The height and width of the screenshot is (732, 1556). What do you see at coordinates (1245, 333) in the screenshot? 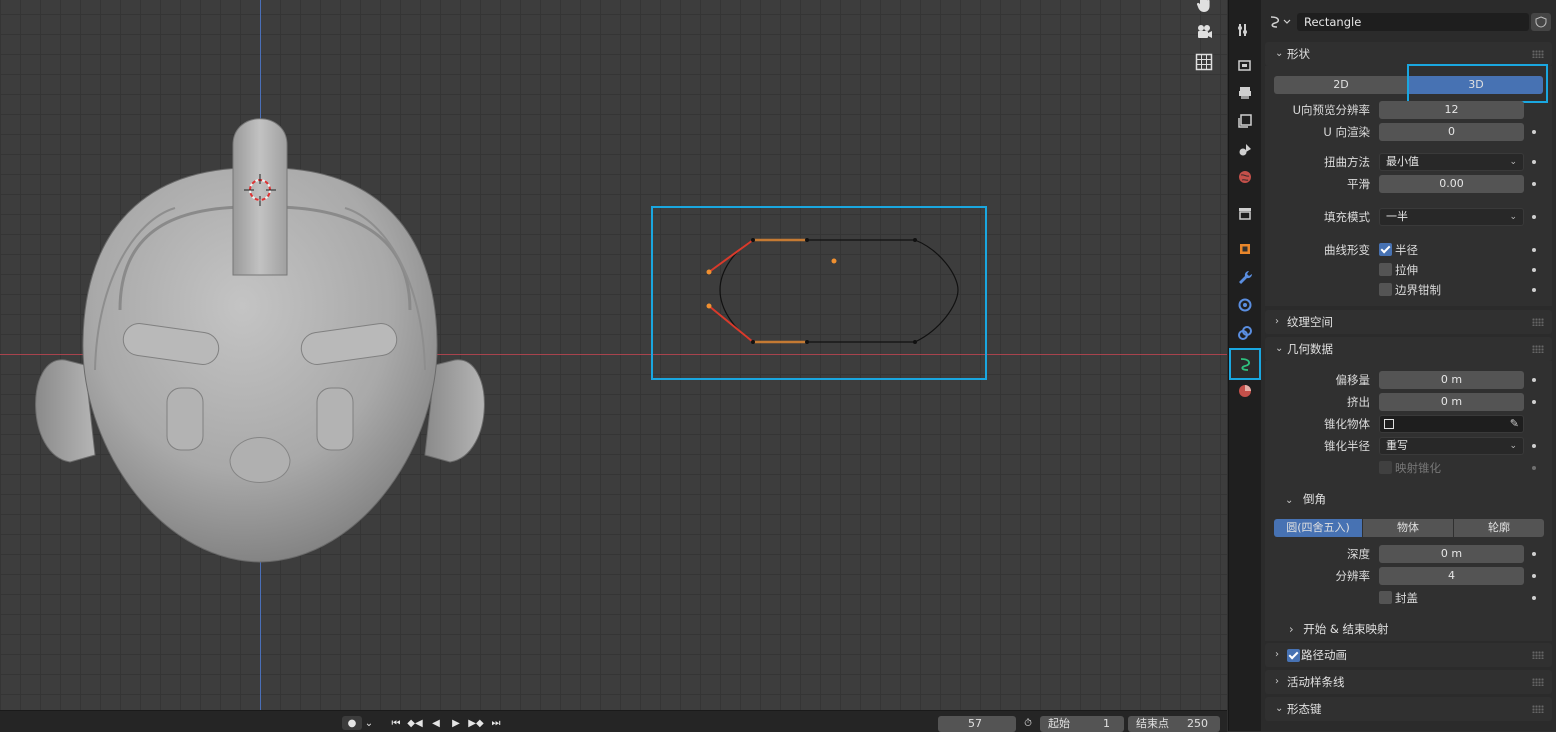
I see `tab-constraints` at bounding box center [1245, 333].